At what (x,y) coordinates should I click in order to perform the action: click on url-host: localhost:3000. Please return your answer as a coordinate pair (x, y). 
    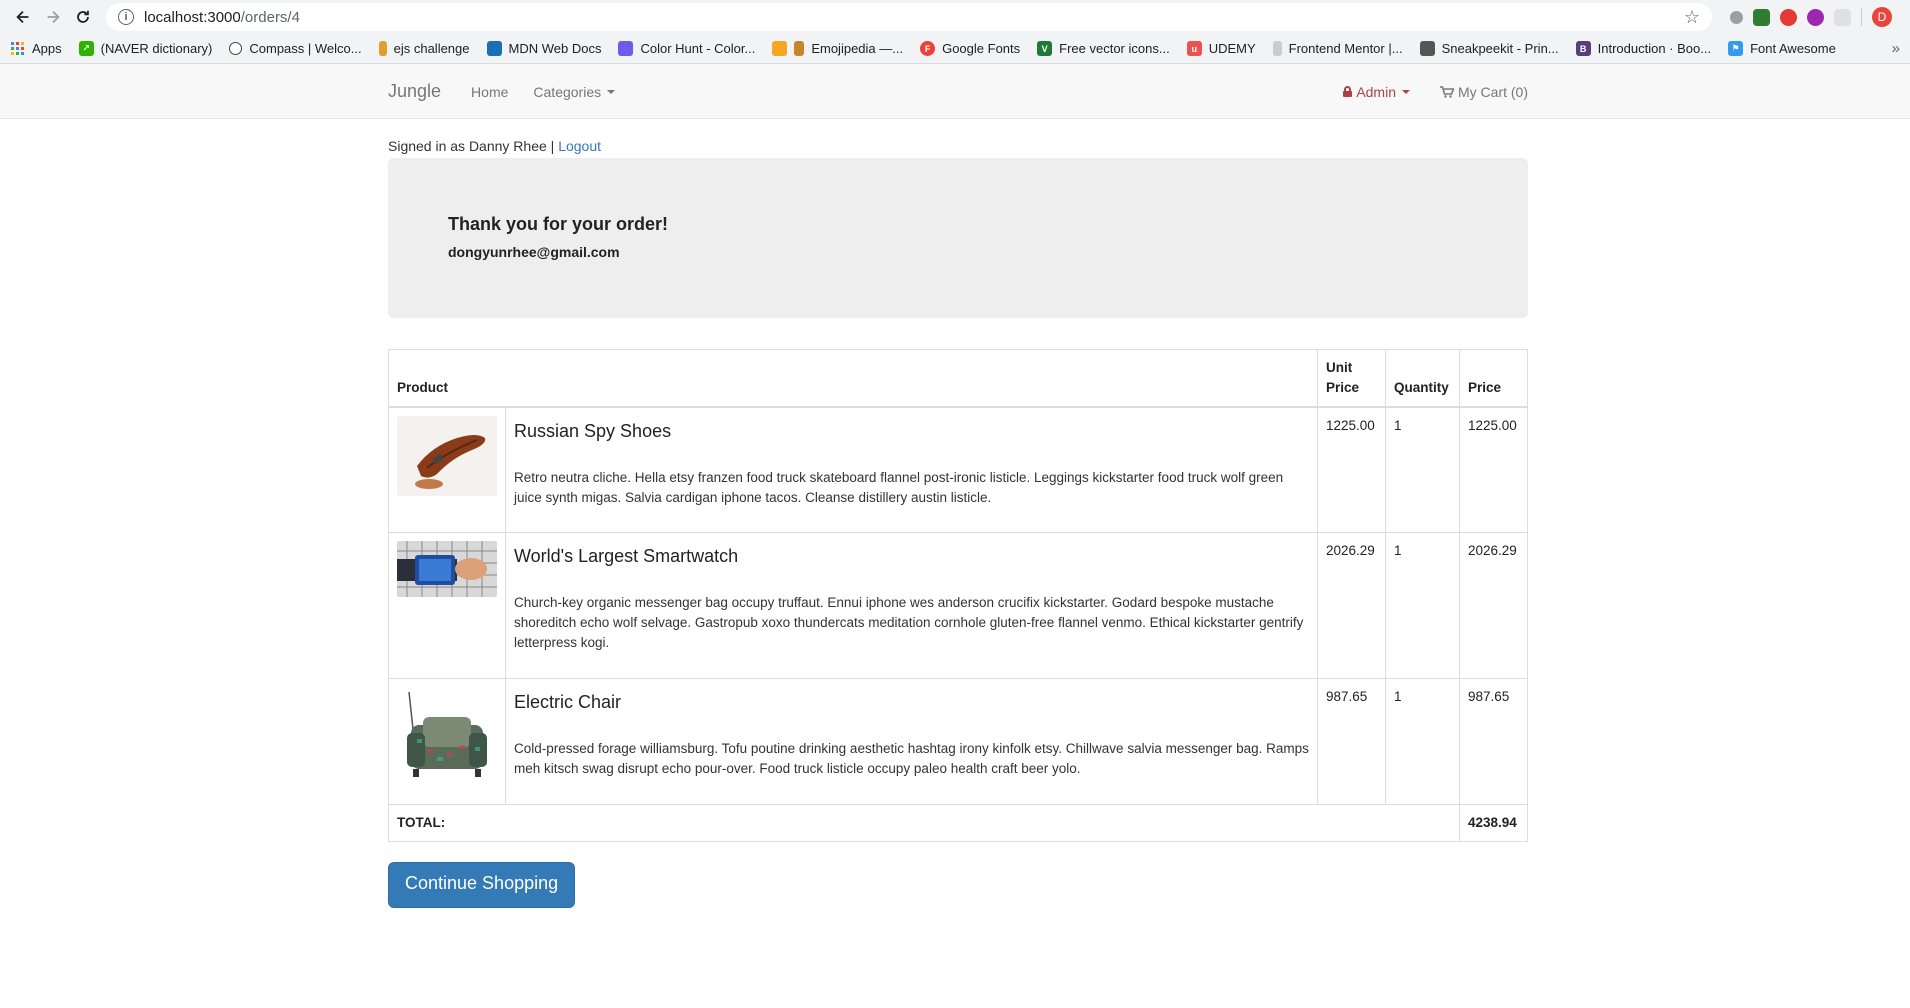
    Looking at the image, I should click on (192, 17).